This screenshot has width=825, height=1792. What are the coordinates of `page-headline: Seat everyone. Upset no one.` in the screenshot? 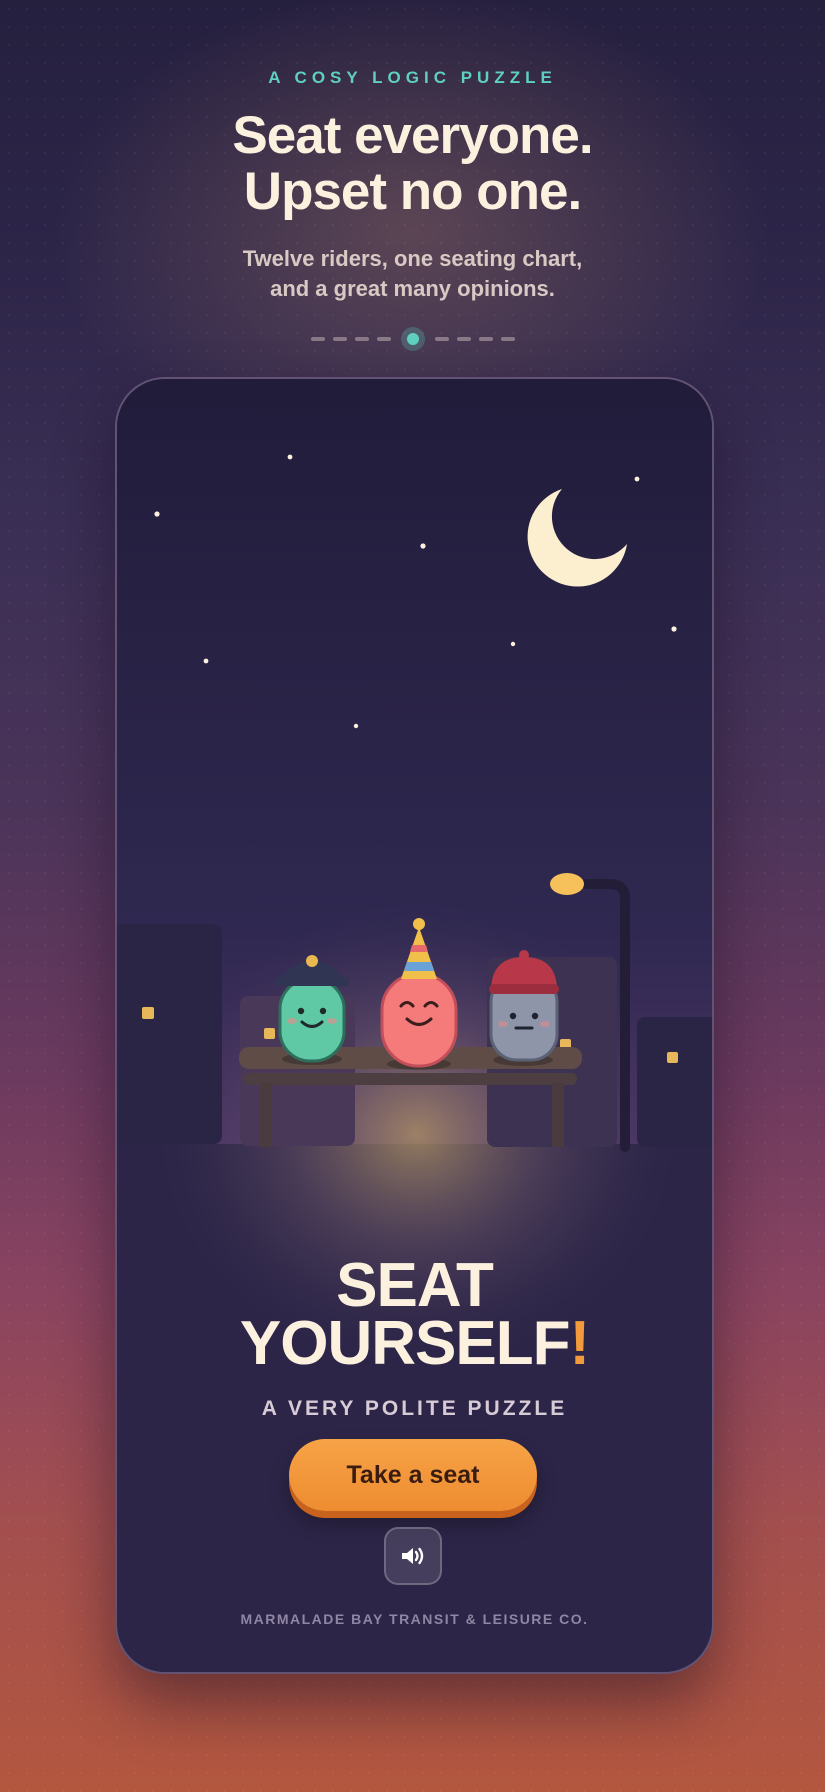 It's located at (412, 164).